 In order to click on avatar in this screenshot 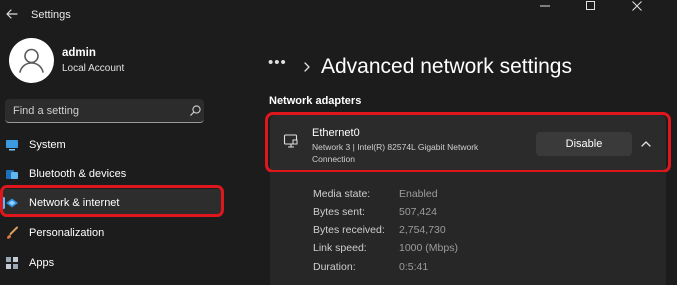, I will do `click(31, 60)`.